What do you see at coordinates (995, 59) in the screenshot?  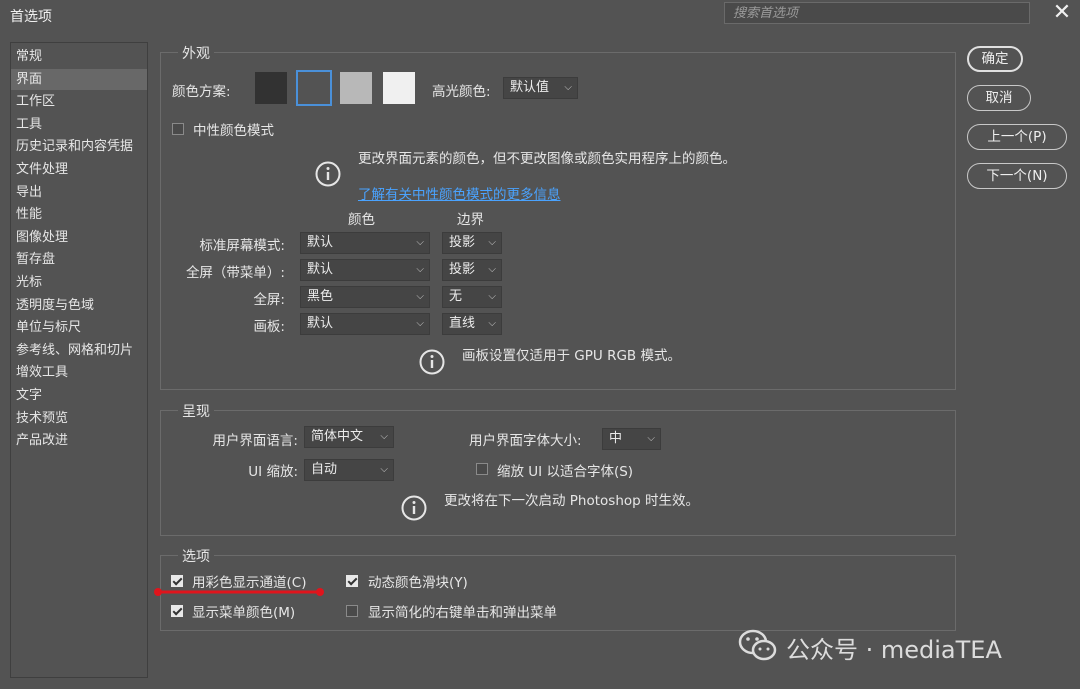 I see `ok-button: 确定` at bounding box center [995, 59].